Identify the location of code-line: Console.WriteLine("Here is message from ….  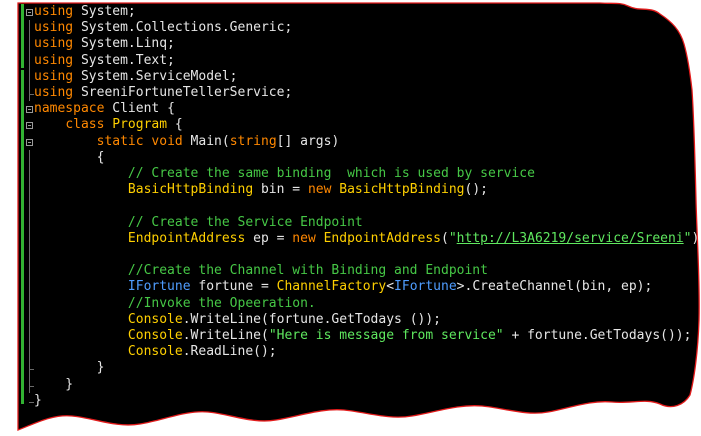
(350, 336).